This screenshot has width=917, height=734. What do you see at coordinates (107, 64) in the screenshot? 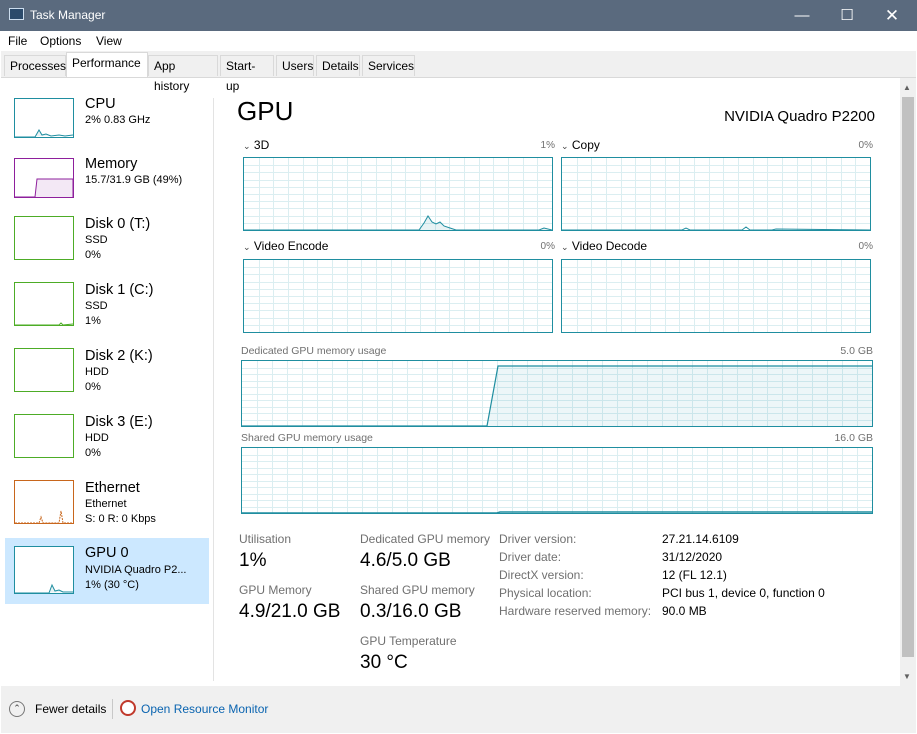
I see `tab-performance: Performance` at bounding box center [107, 64].